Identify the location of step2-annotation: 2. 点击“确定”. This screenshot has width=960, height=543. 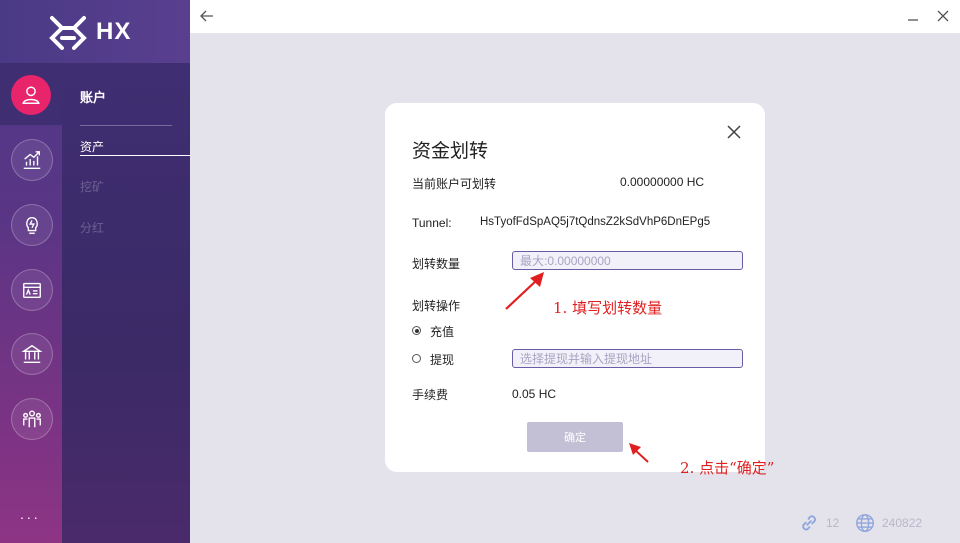
(727, 468).